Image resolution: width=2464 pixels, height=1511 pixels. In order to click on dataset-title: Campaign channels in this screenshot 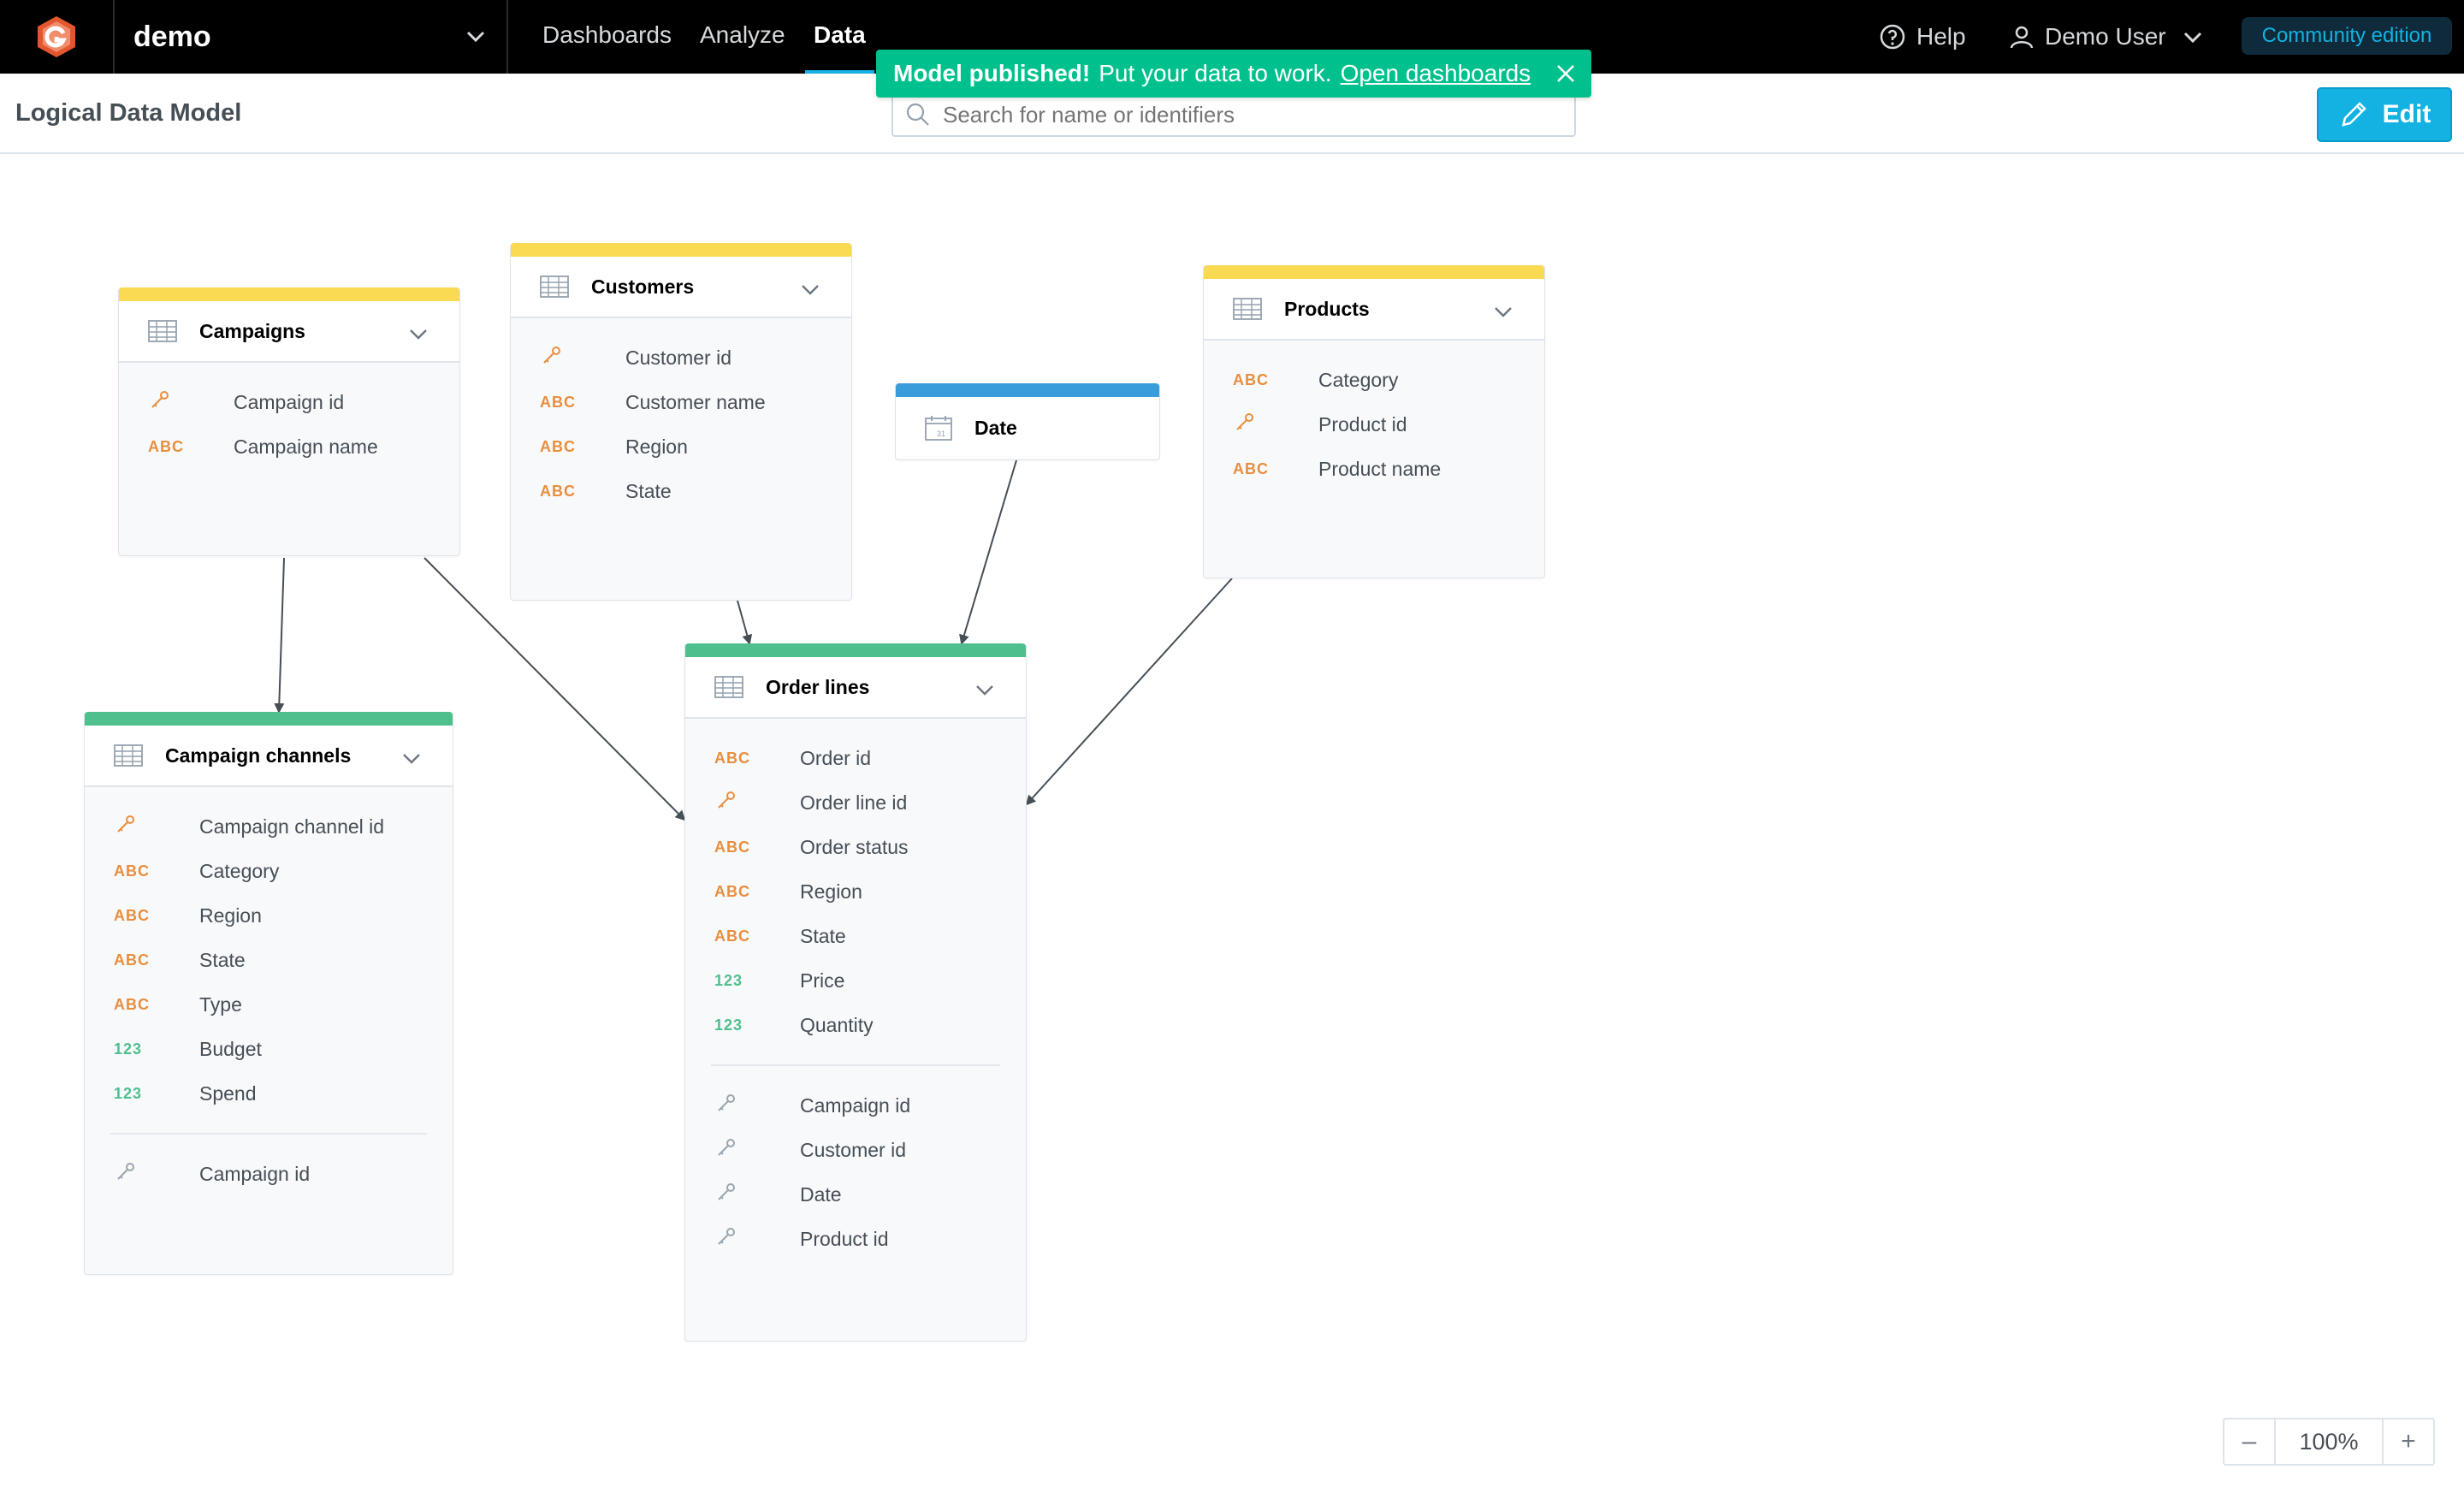, I will do `click(258, 755)`.